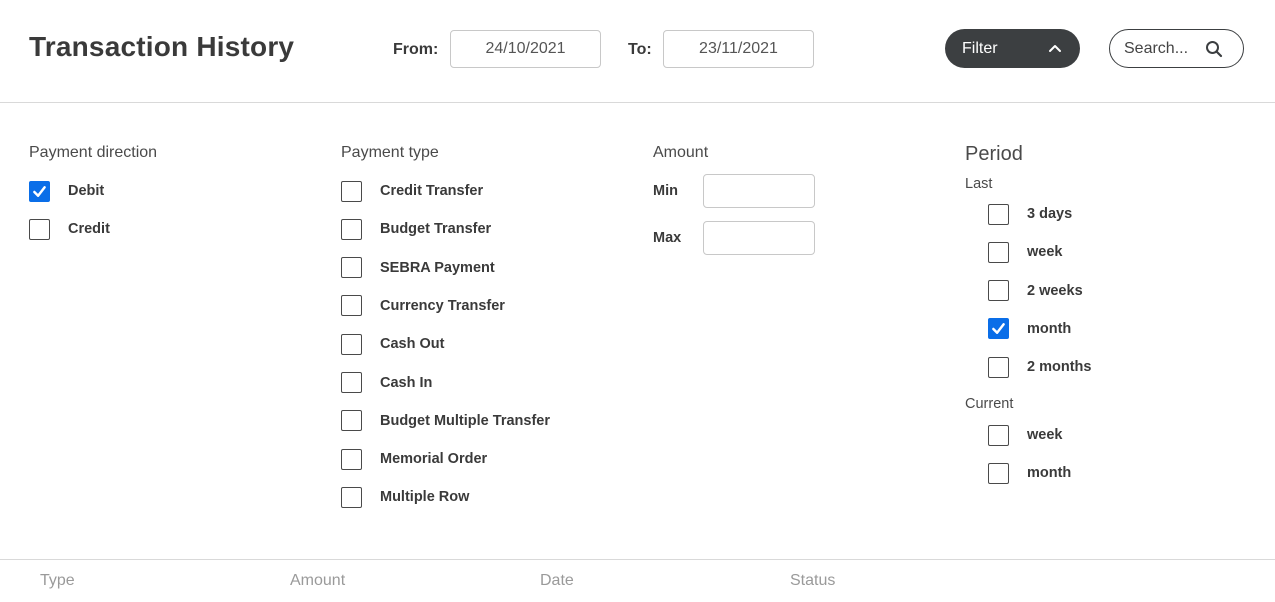  I want to click on period-last-label: Last, so click(979, 184).